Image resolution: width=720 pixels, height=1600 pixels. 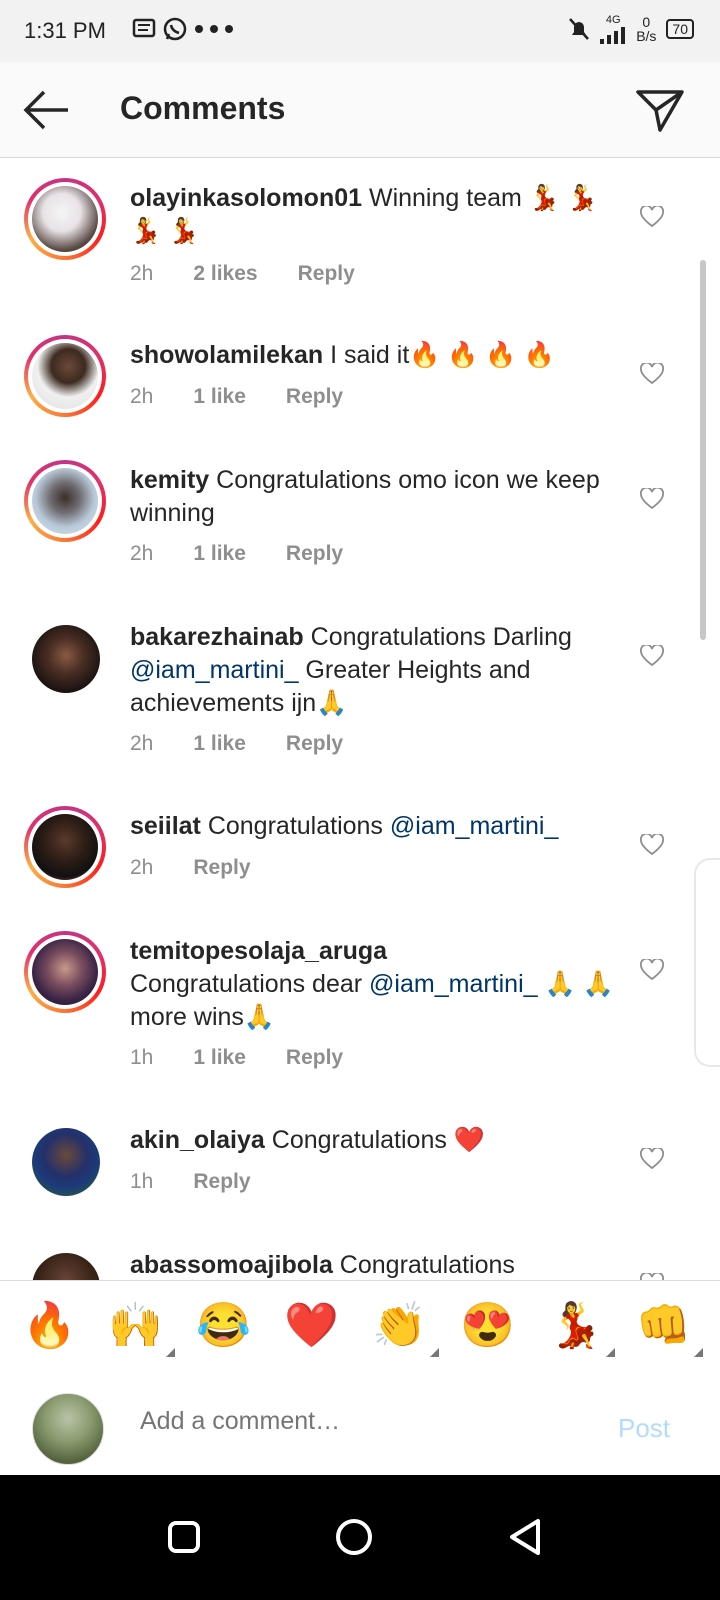 What do you see at coordinates (226, 355) in the screenshot?
I see `comment-username: showolamilekan` at bounding box center [226, 355].